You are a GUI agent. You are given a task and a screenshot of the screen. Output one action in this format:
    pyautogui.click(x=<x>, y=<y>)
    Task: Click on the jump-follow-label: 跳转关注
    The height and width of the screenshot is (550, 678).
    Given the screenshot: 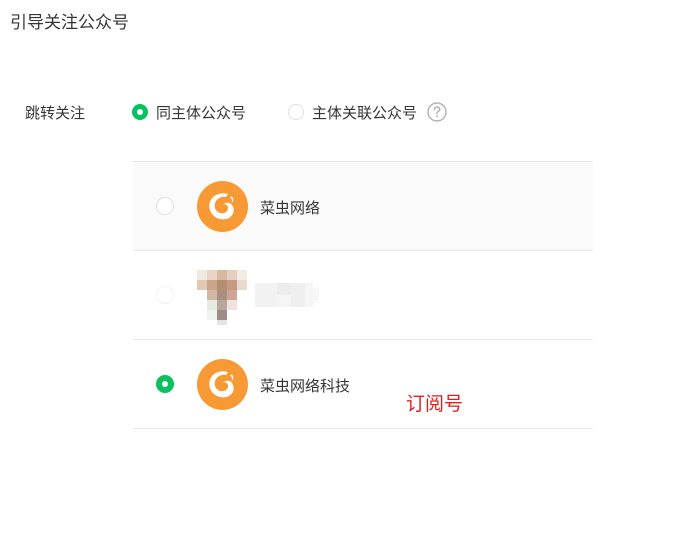 What is the action you would take?
    pyautogui.click(x=55, y=113)
    